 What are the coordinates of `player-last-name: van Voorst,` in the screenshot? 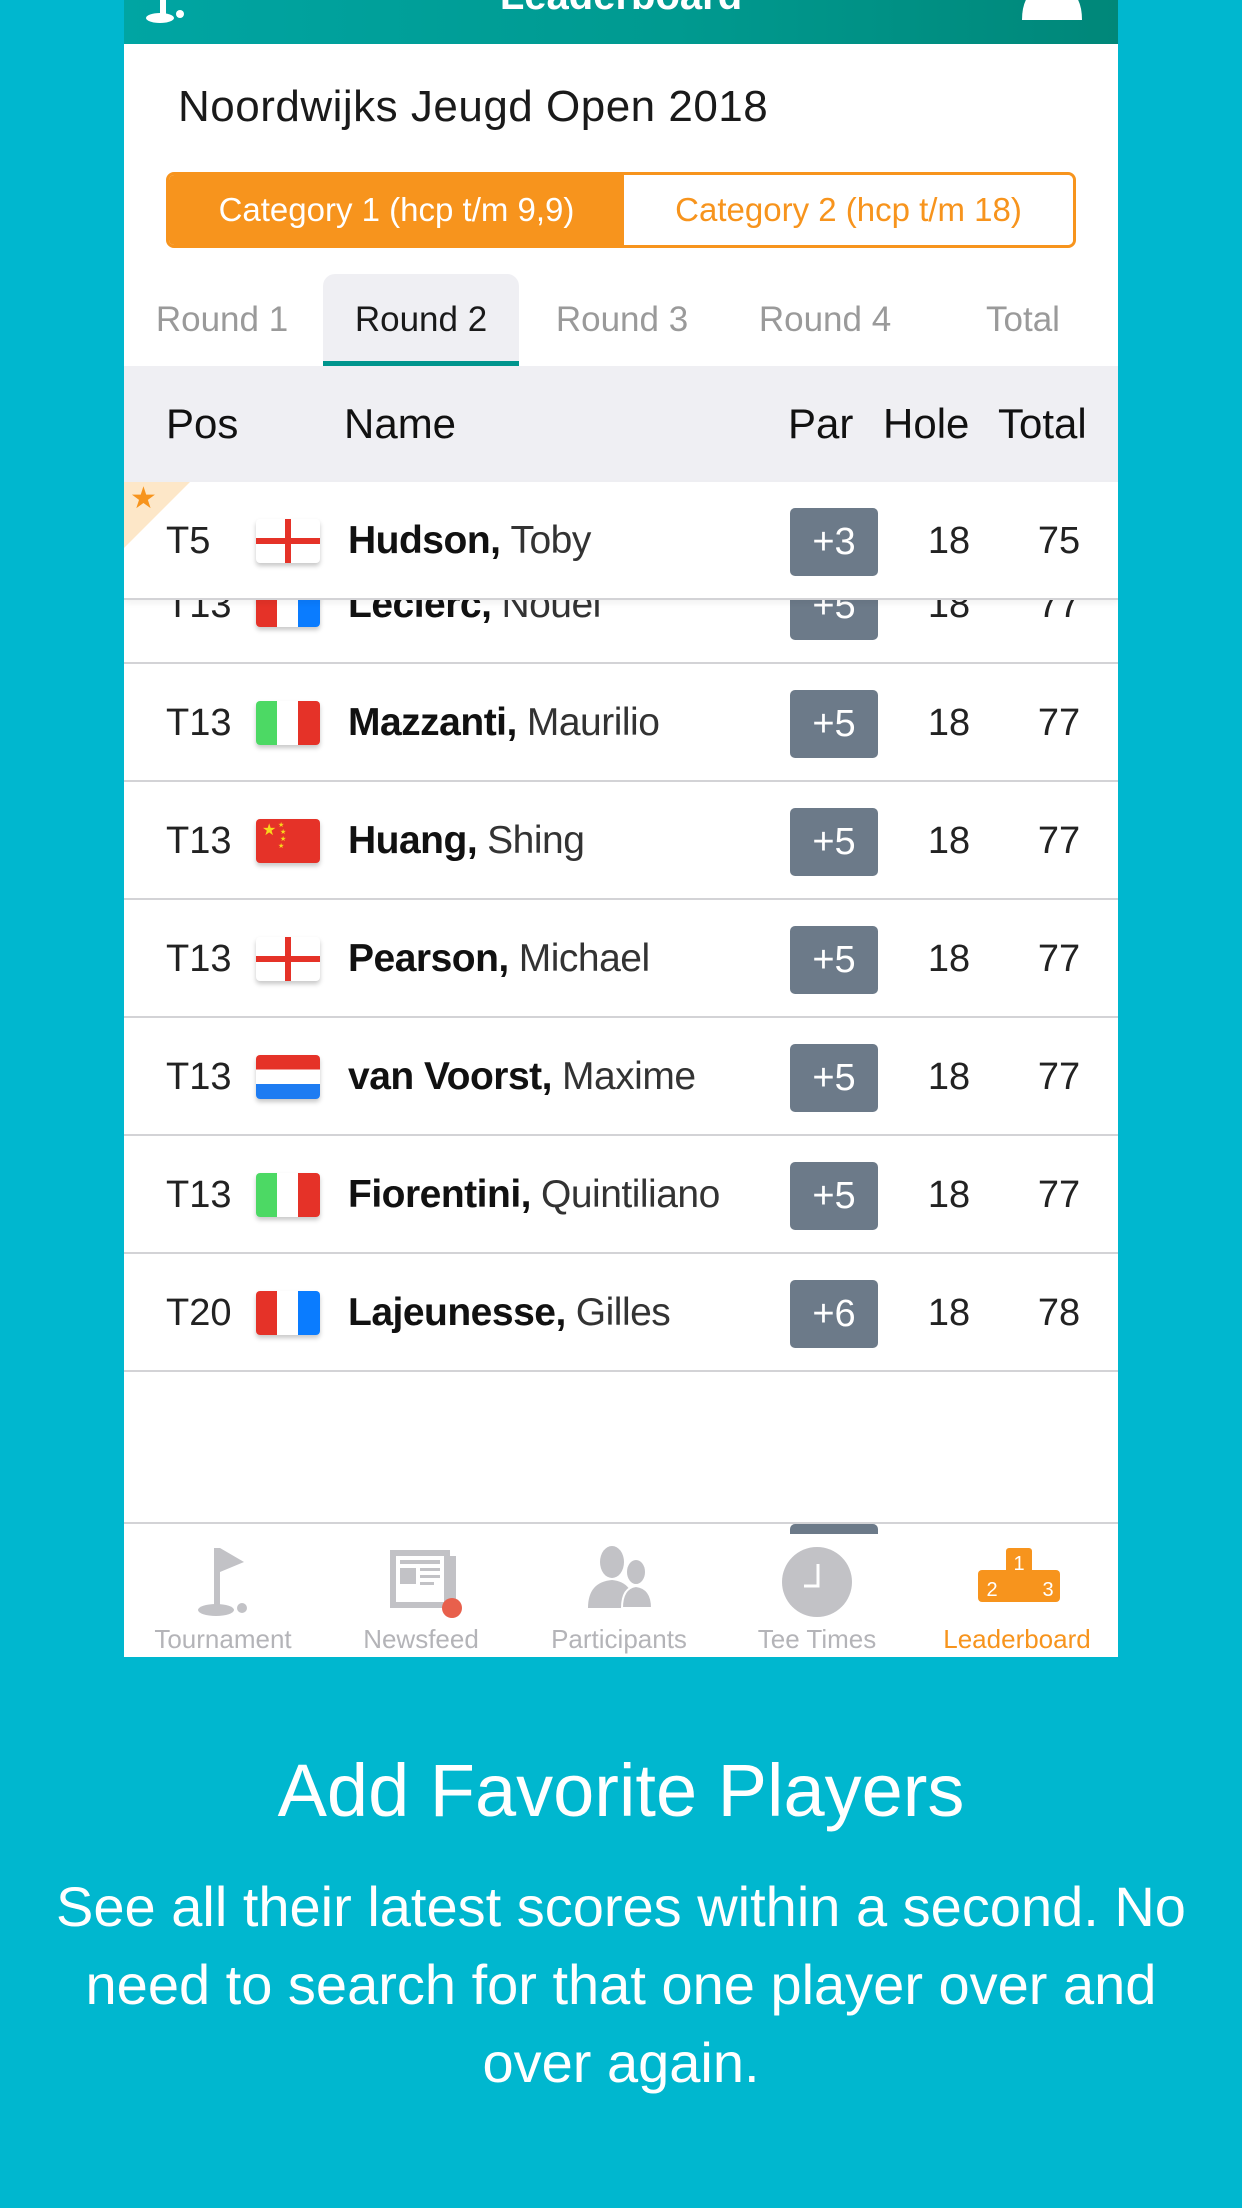 It's located at (450, 1076).